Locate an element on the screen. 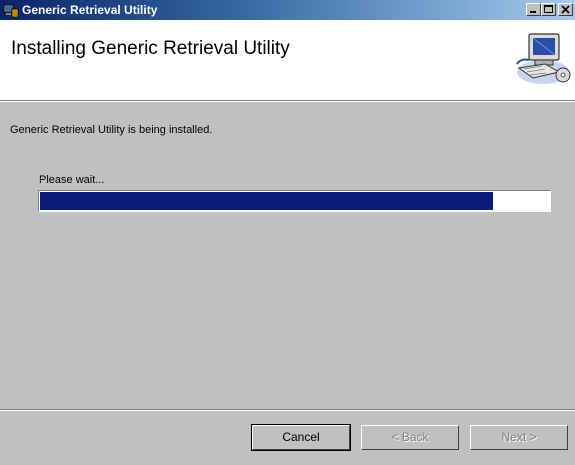 This screenshot has width=575, height=465. install-progress-bar is located at coordinates (294, 201).